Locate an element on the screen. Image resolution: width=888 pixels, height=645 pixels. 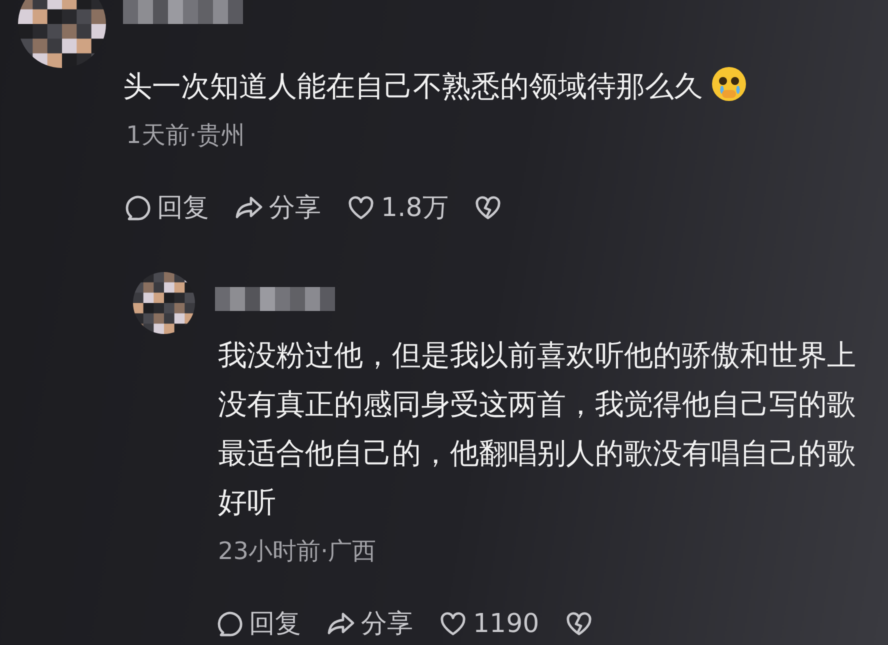
comment-time-location: 1天前·贵州 is located at coordinates (186, 135).